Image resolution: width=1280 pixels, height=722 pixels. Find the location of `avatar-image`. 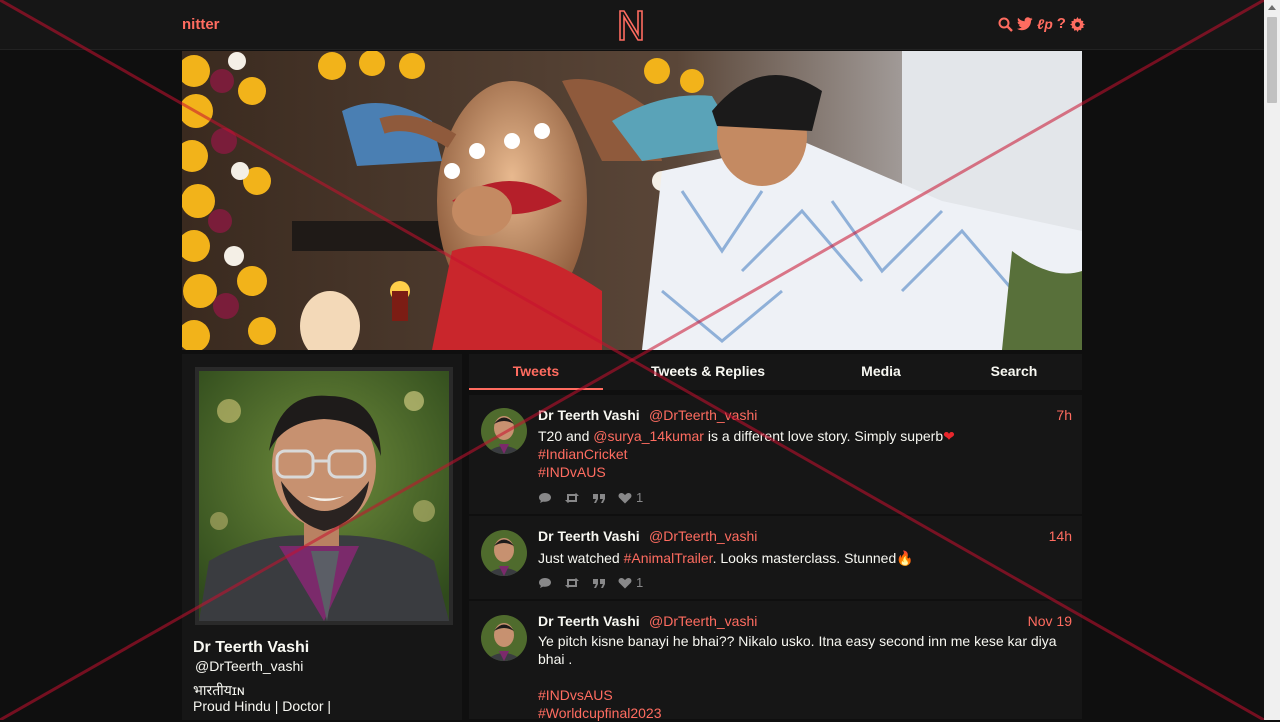

avatar-image is located at coordinates (324, 496).